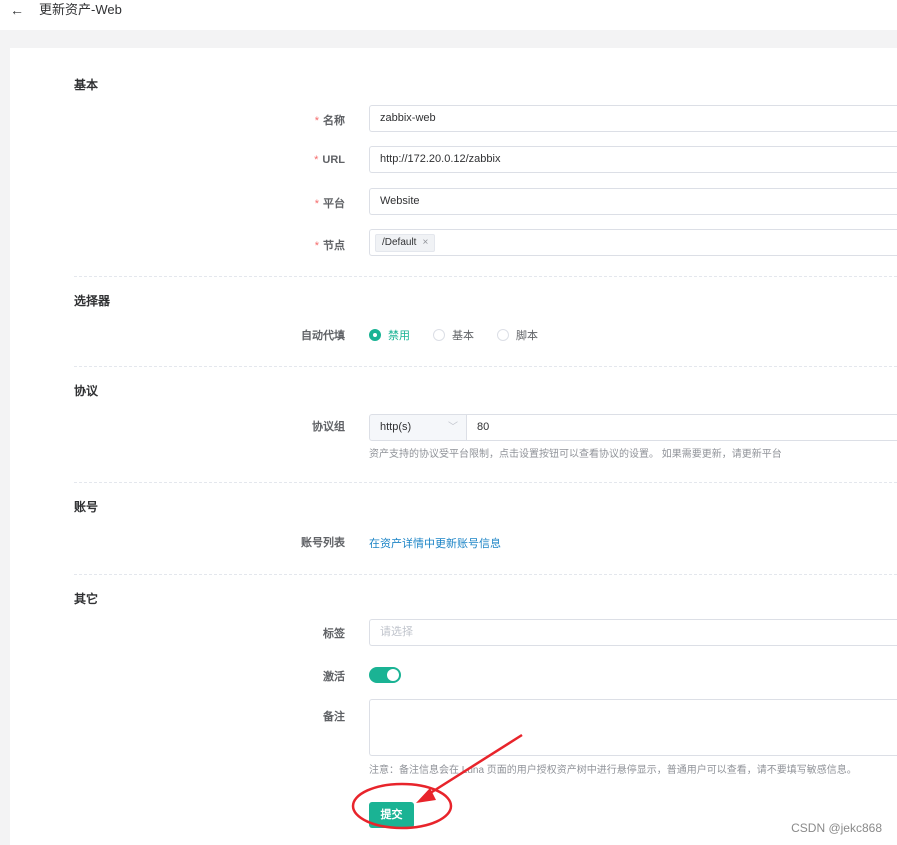 The image size is (897, 845). Describe the element at coordinates (329, 121) in the screenshot. I see `name-label: * 名称` at that location.